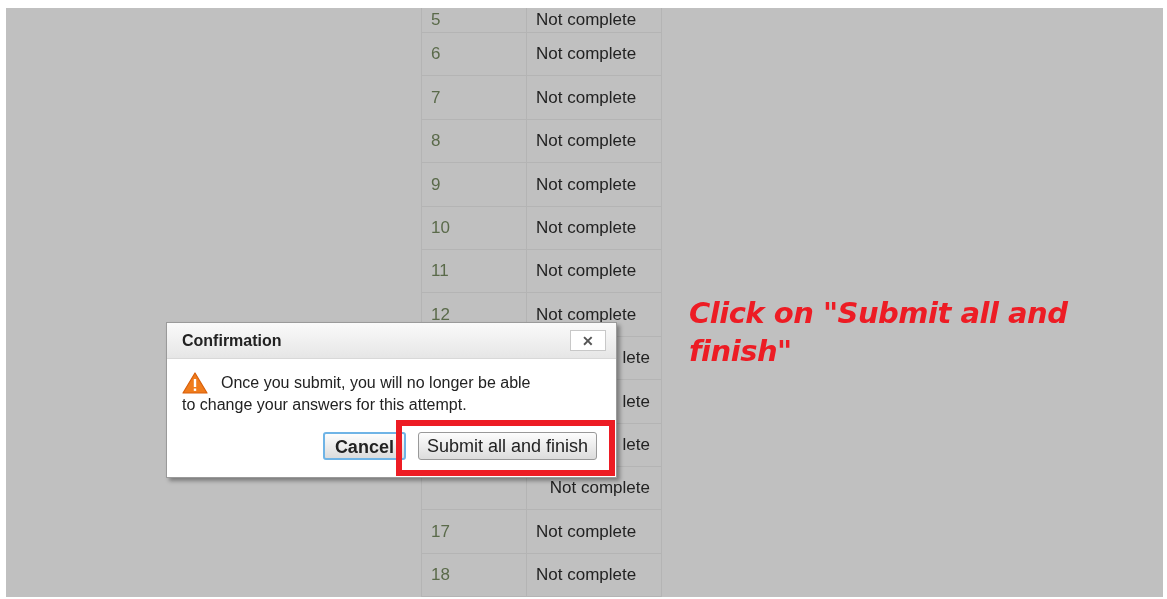 The height and width of the screenshot is (599, 1167). I want to click on question-number: 17, so click(440, 531).